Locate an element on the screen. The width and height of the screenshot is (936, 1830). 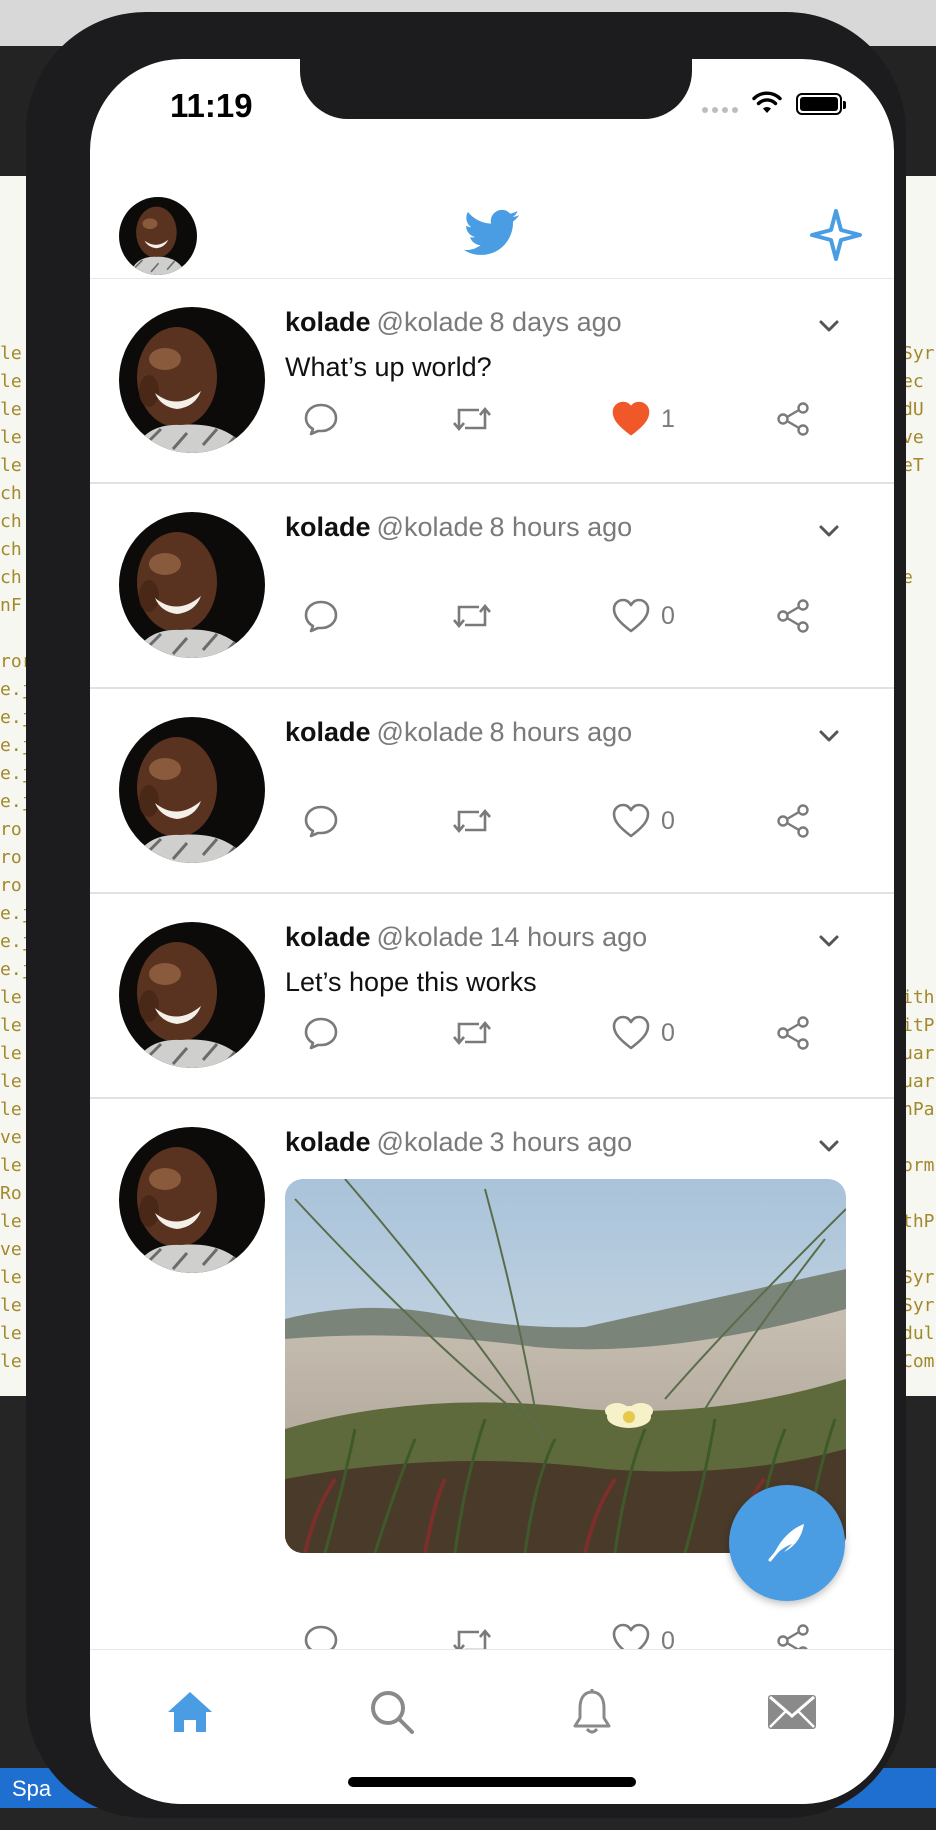
app-header is located at coordinates (492, 228).